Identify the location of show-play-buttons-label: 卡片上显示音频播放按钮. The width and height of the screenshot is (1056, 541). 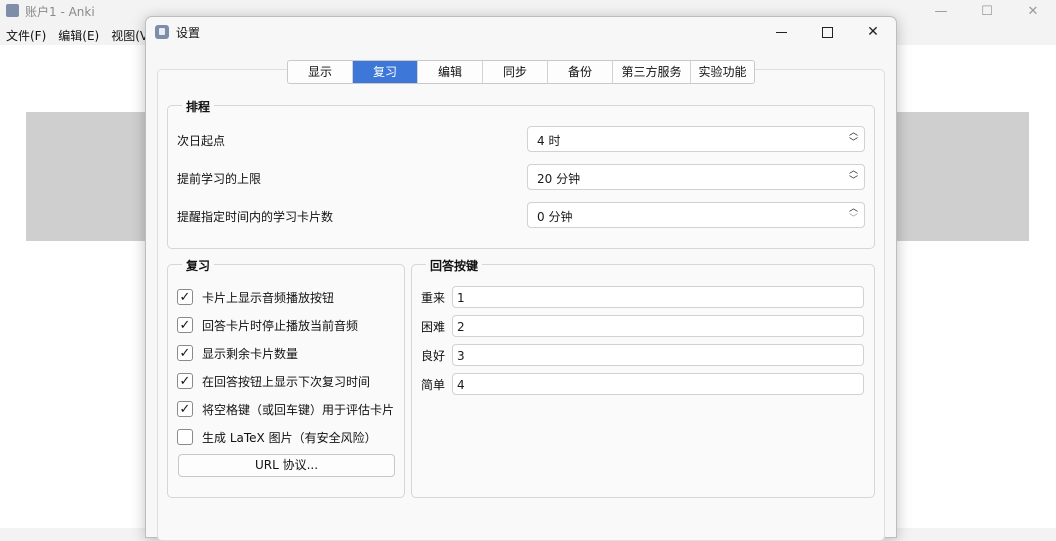
(268, 297).